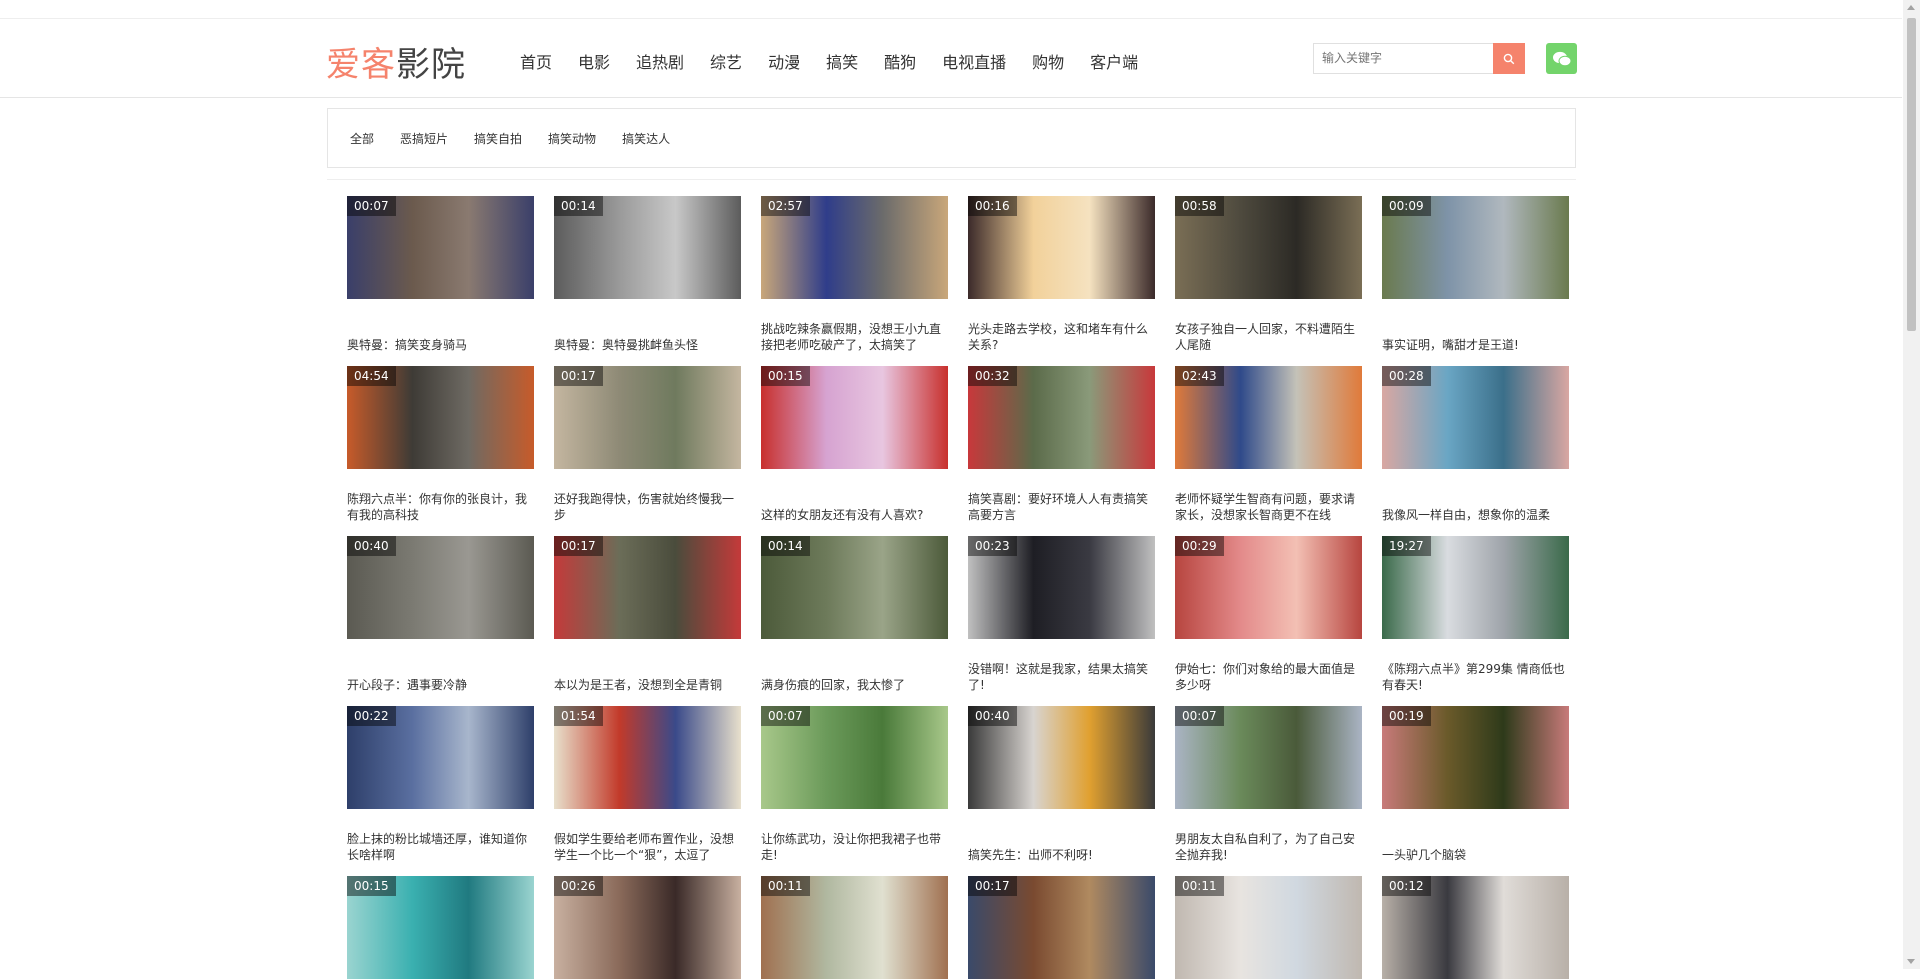 This screenshot has width=1920, height=979. Describe the element at coordinates (833, 685) in the screenshot. I see `video-title: 满身伤痕的回家，我太惨了` at that location.